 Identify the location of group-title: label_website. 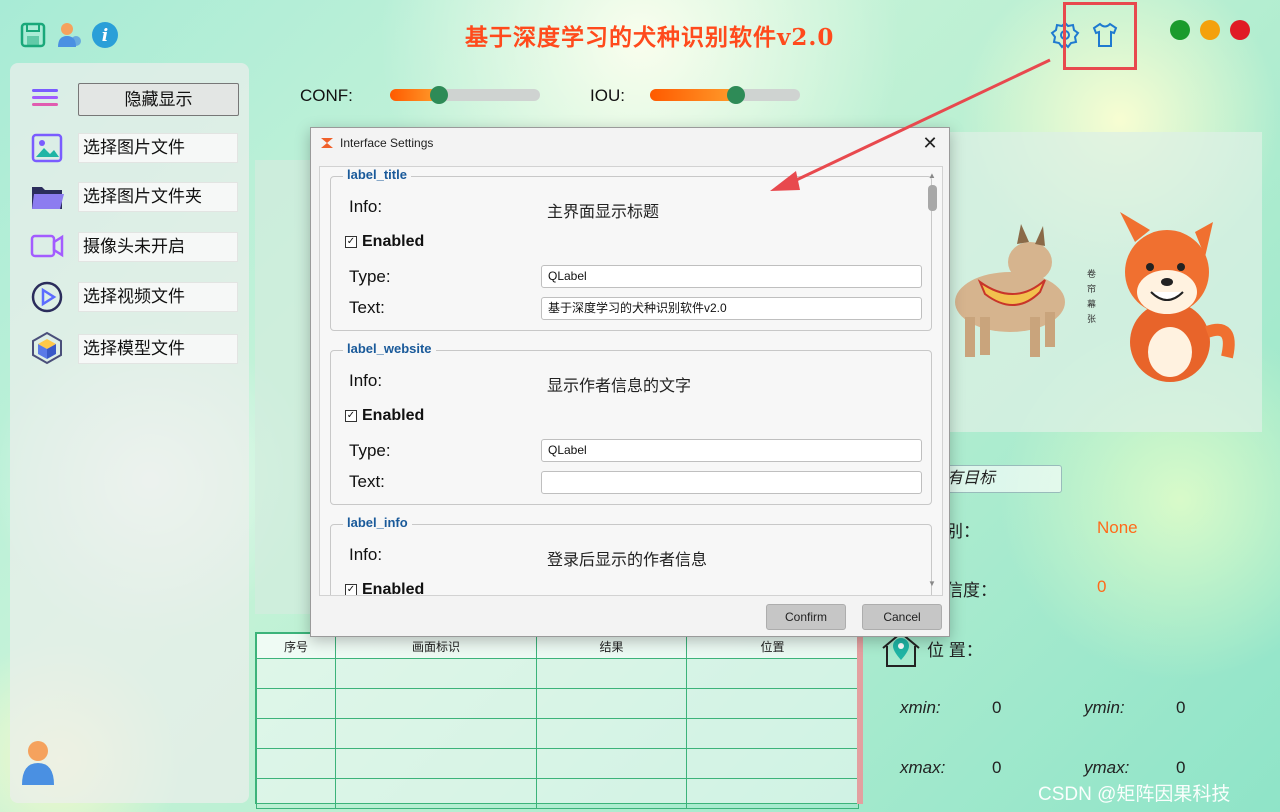
(389, 348).